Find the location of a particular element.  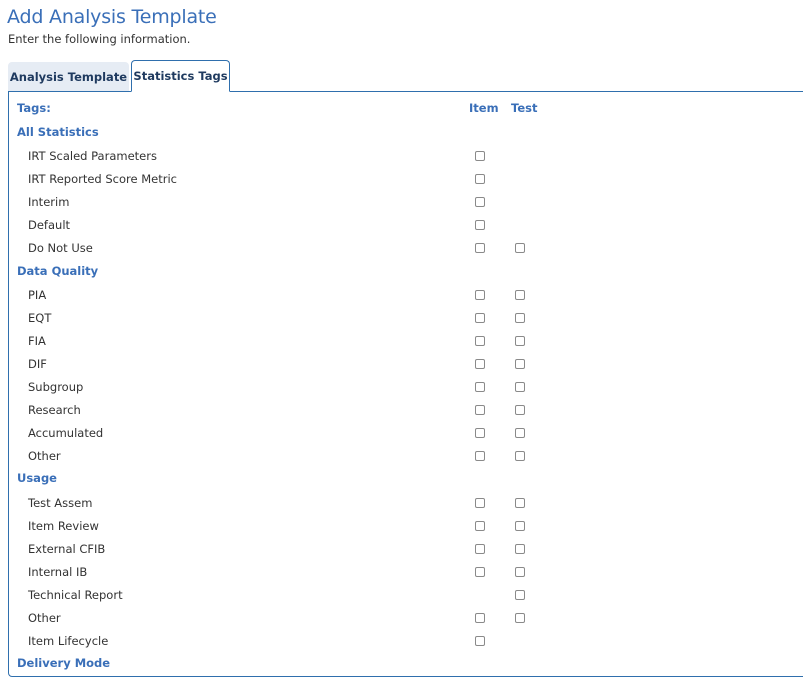

tag-row: Accumulated is located at coordinates (406, 431).